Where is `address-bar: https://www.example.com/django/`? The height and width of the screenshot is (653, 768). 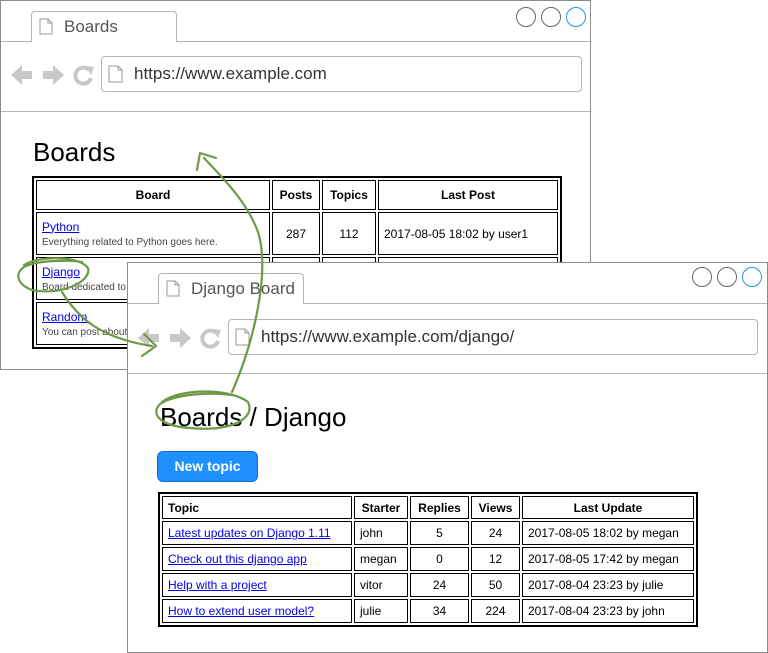 address-bar: https://www.example.com/django/ is located at coordinates (493, 337).